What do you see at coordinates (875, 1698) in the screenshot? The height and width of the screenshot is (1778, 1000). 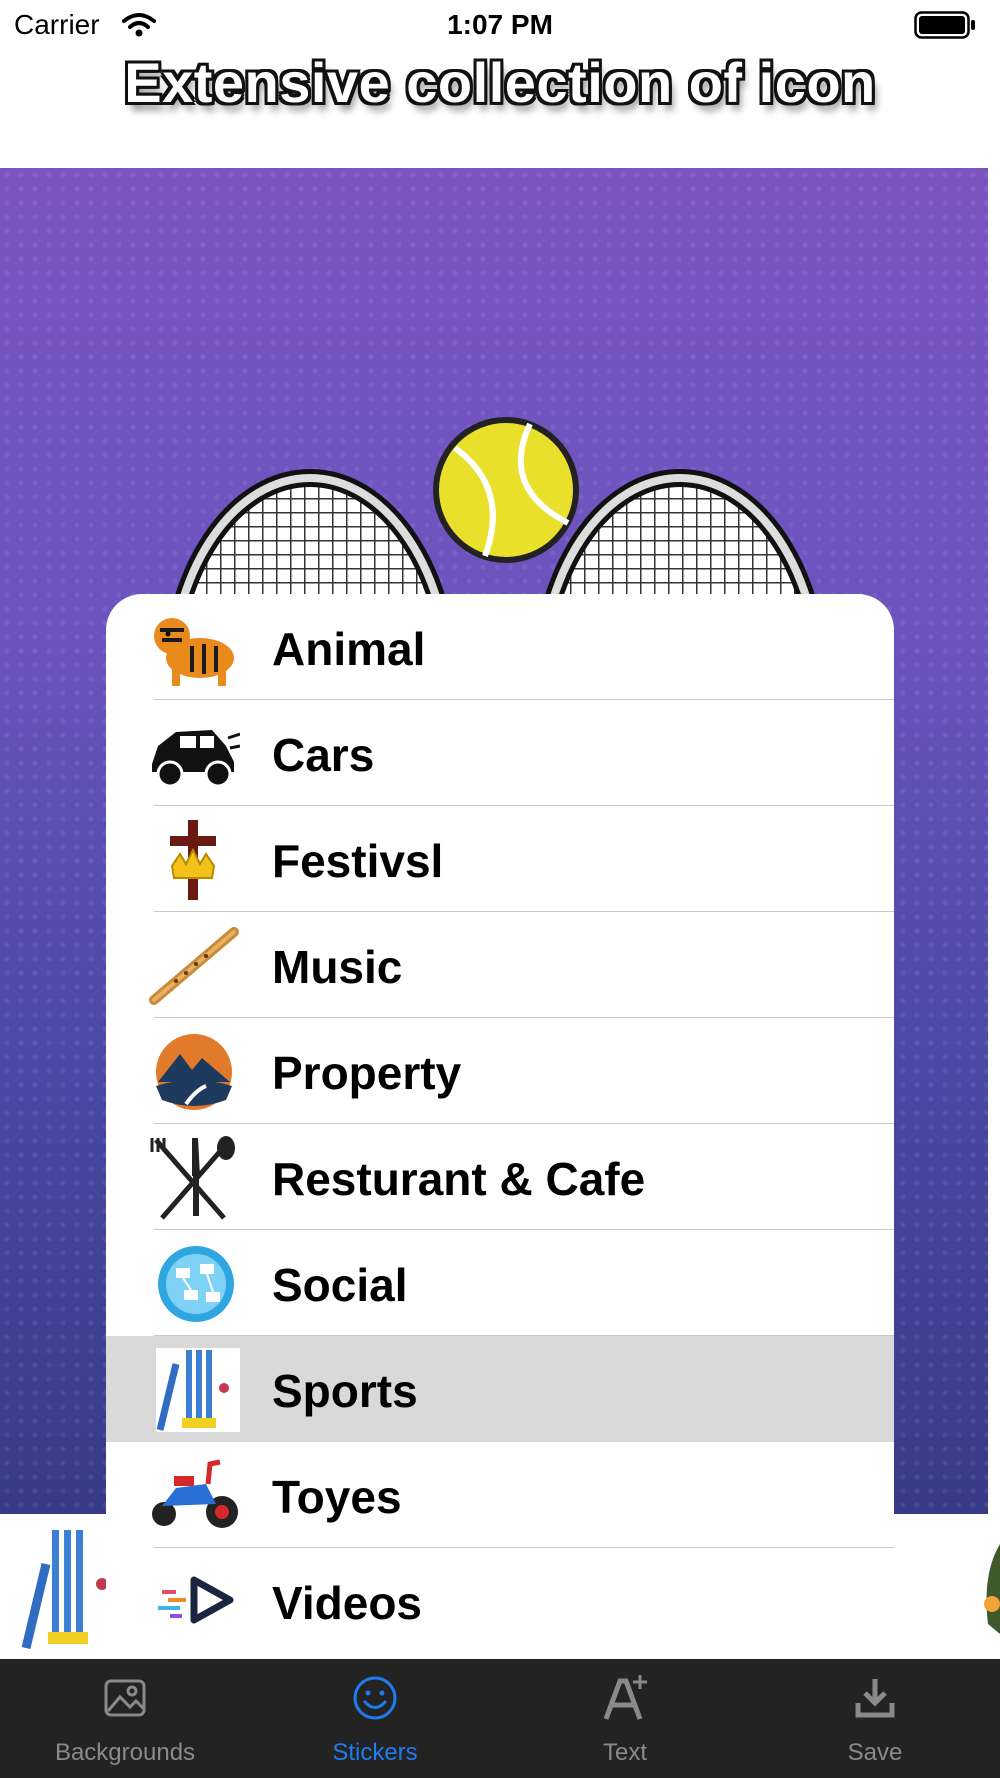 I see `download-icon` at bounding box center [875, 1698].